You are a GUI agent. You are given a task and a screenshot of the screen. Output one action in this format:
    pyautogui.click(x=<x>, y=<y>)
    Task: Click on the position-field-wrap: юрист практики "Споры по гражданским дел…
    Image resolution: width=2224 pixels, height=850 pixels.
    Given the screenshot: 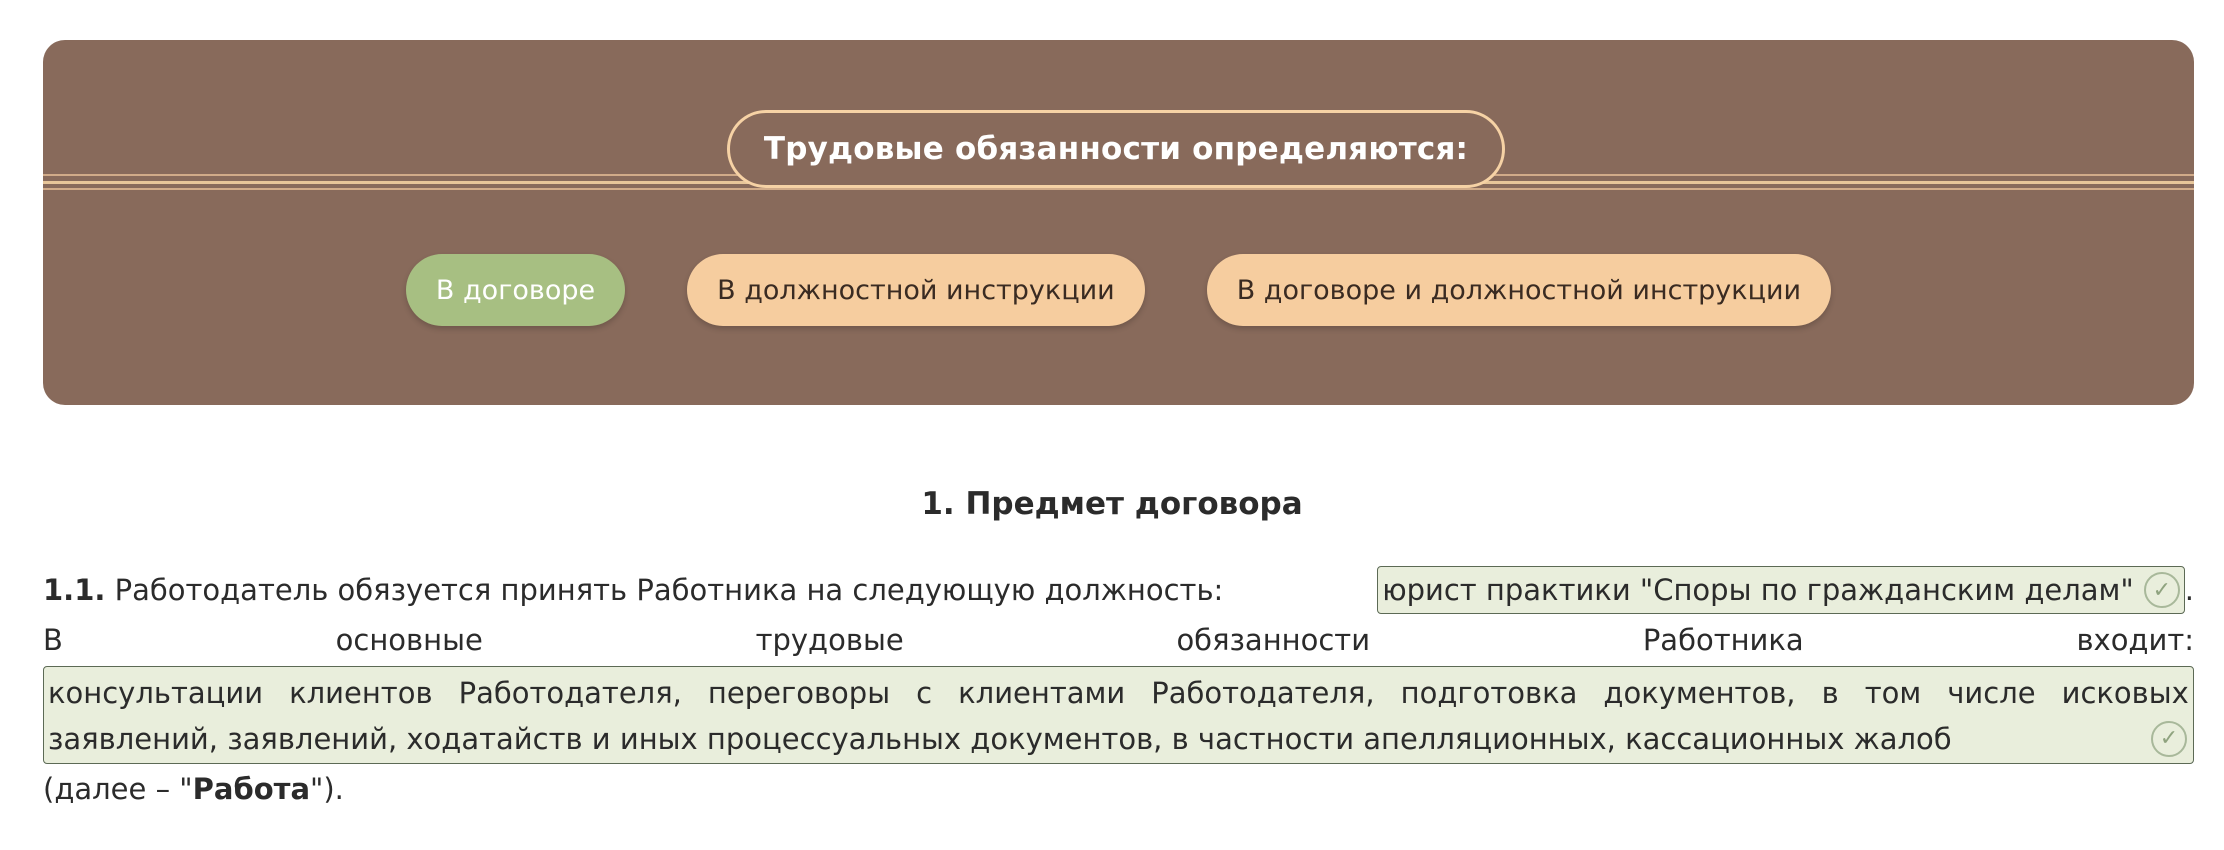 What is the action you would take?
    pyautogui.click(x=1785, y=590)
    